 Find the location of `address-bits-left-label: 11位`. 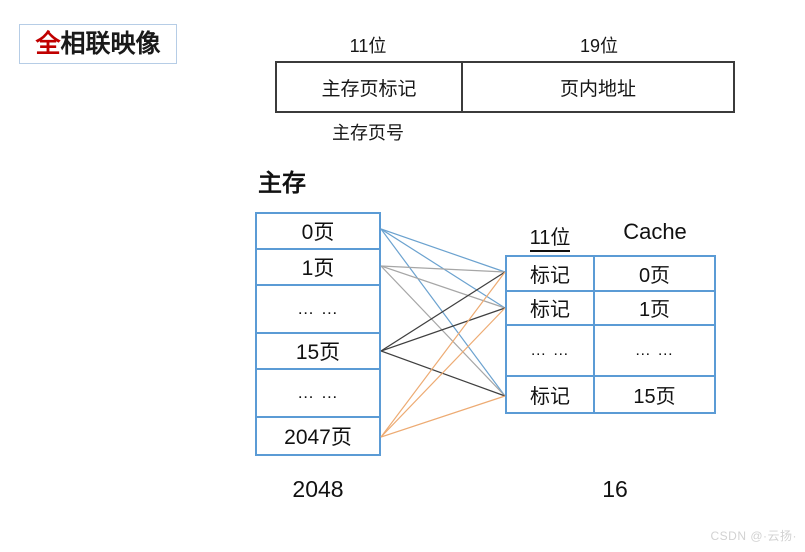

address-bits-left-label: 11位 is located at coordinates (368, 46).